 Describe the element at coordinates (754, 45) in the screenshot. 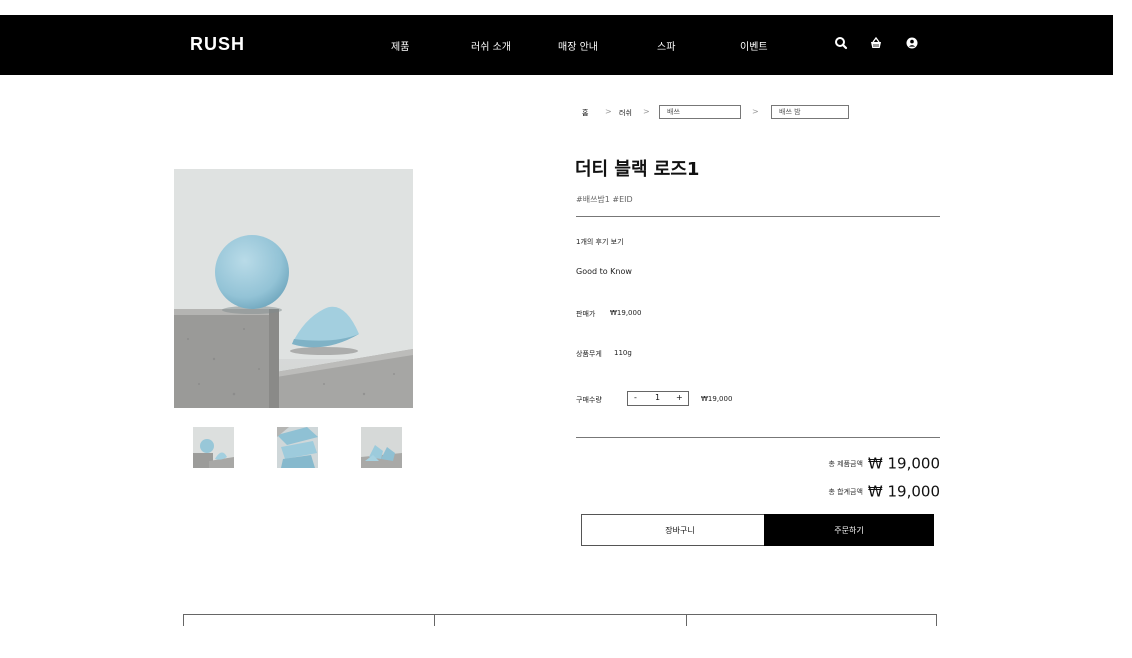

I see `nav-item-events: 이벤트` at that location.